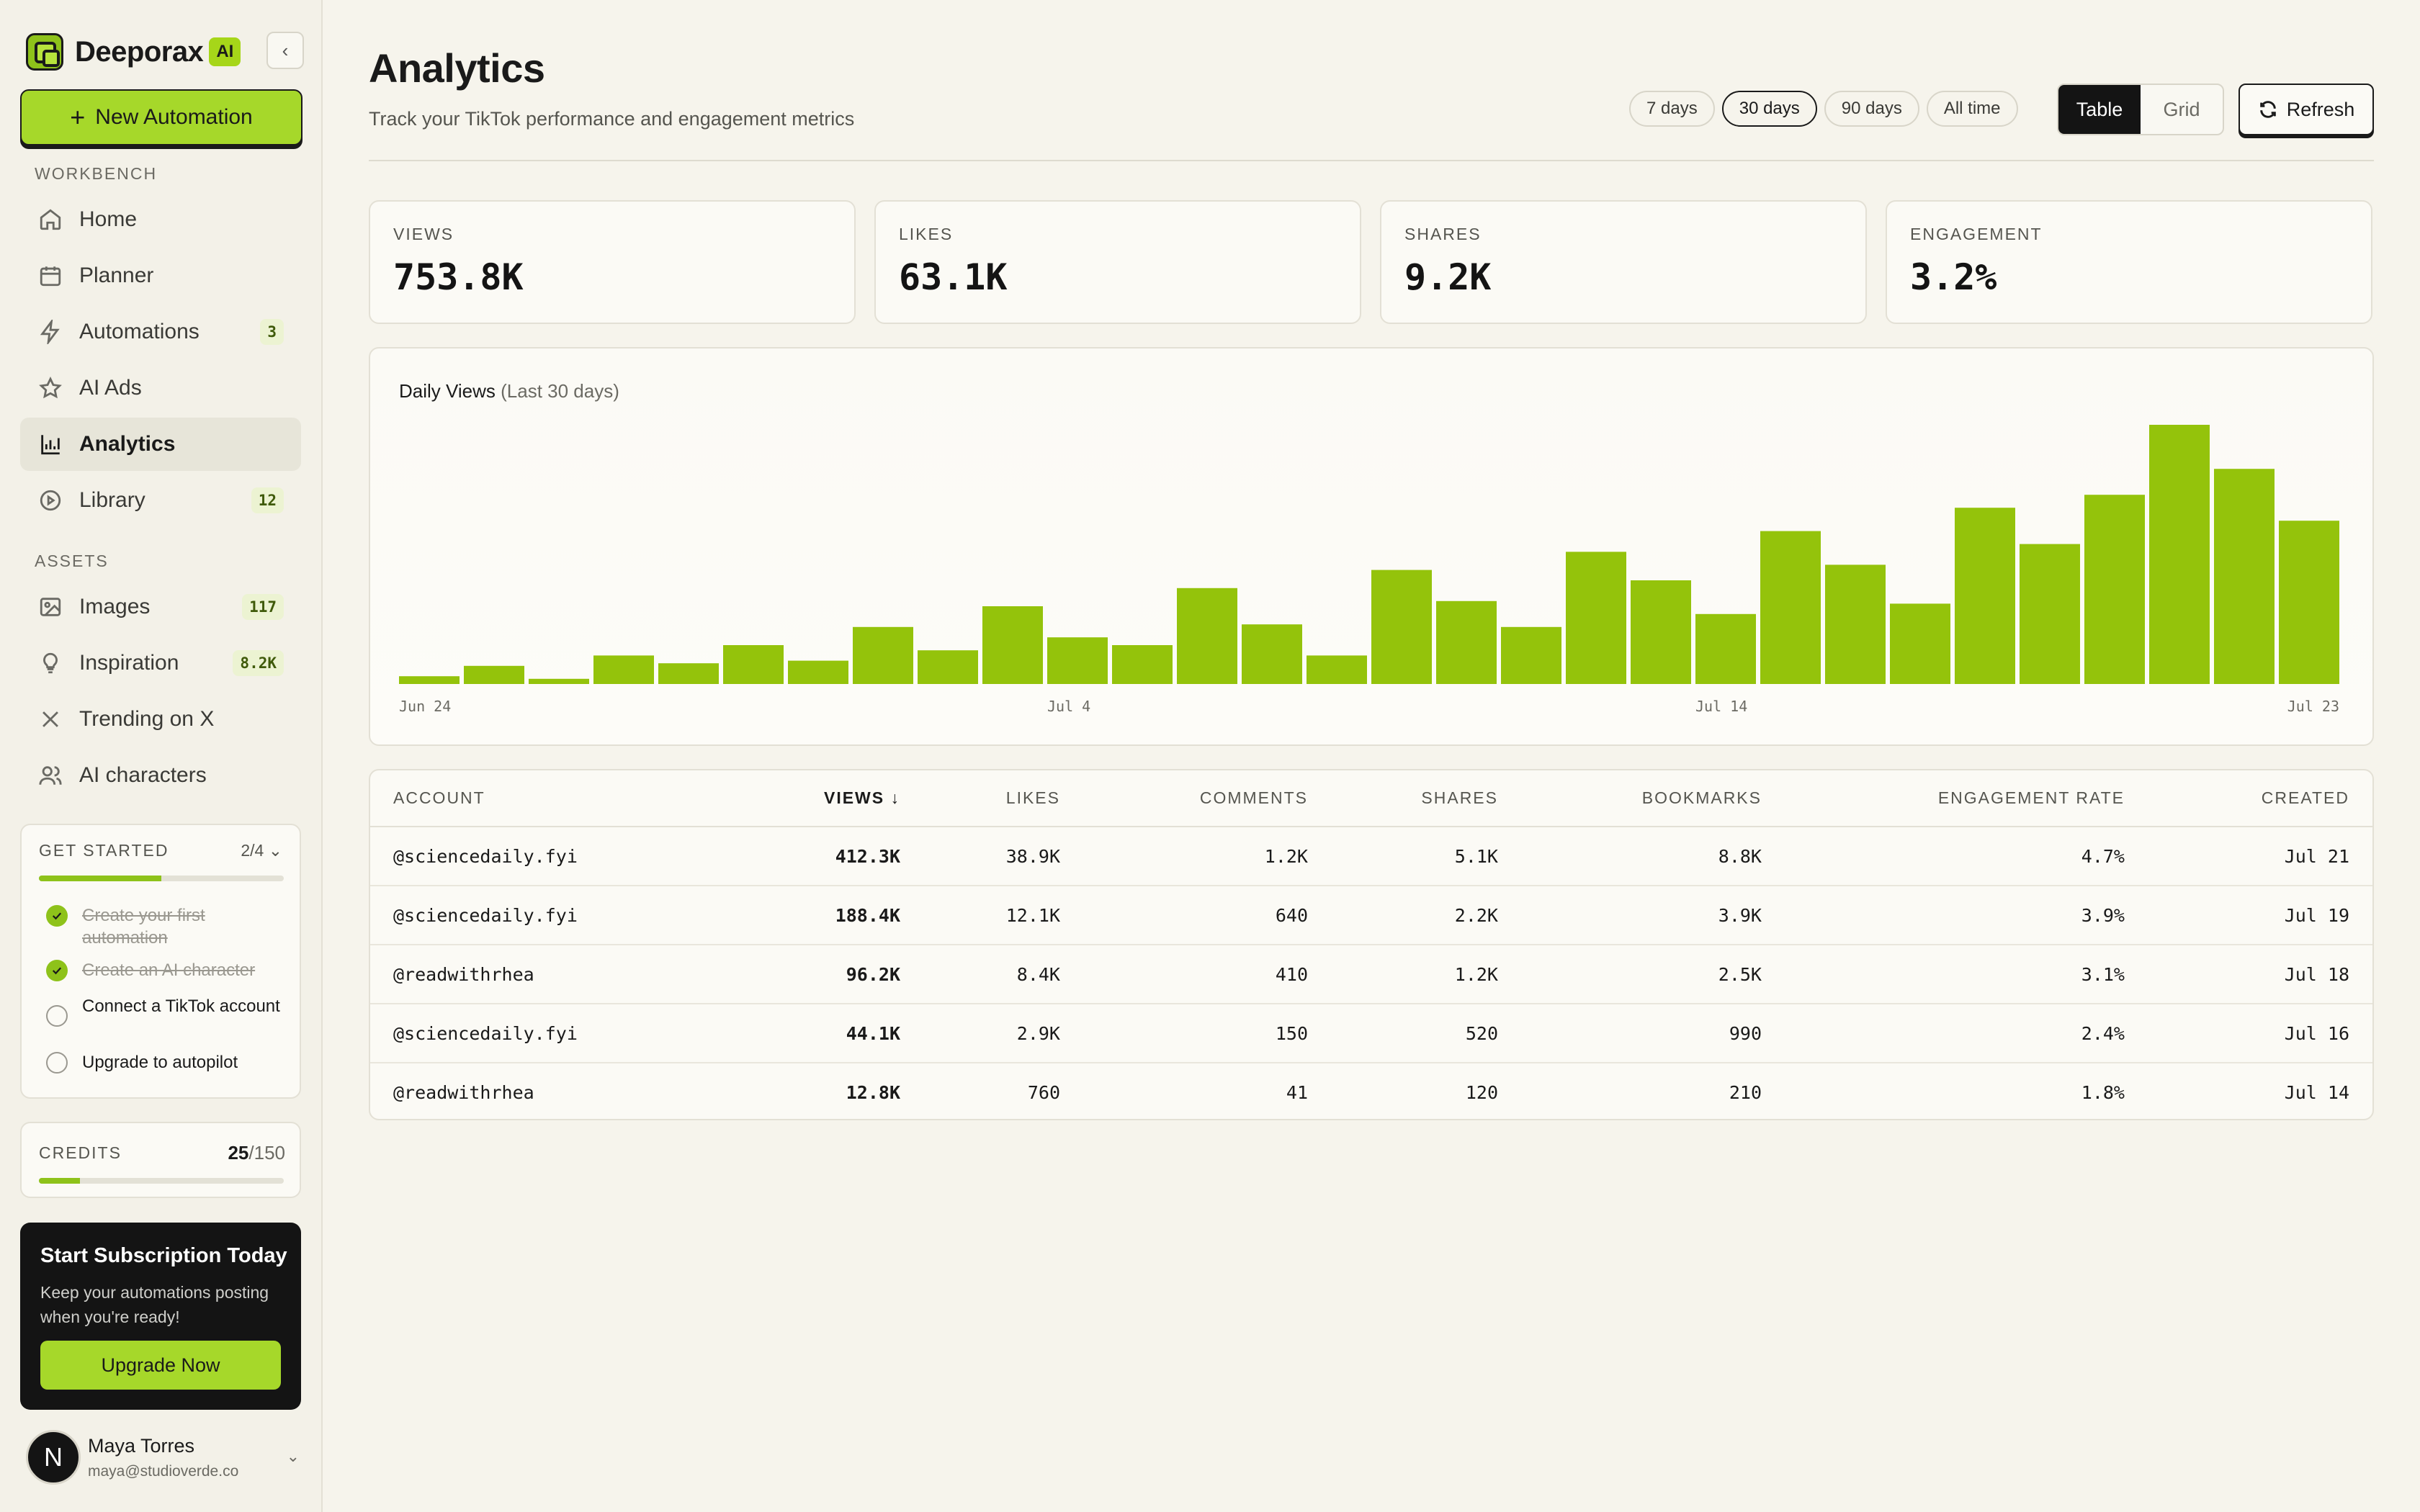  I want to click on sidebar-item-automations: Automations 3, so click(160, 332).